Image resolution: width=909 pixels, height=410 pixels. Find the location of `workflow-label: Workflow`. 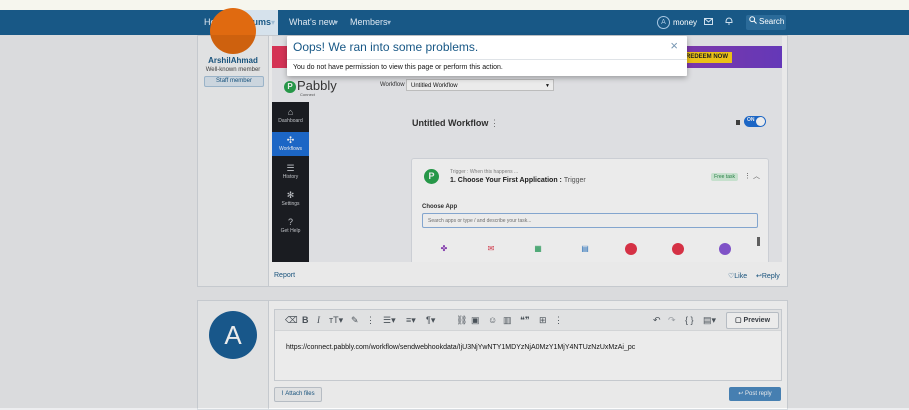

workflow-label: Workflow is located at coordinates (392, 85).